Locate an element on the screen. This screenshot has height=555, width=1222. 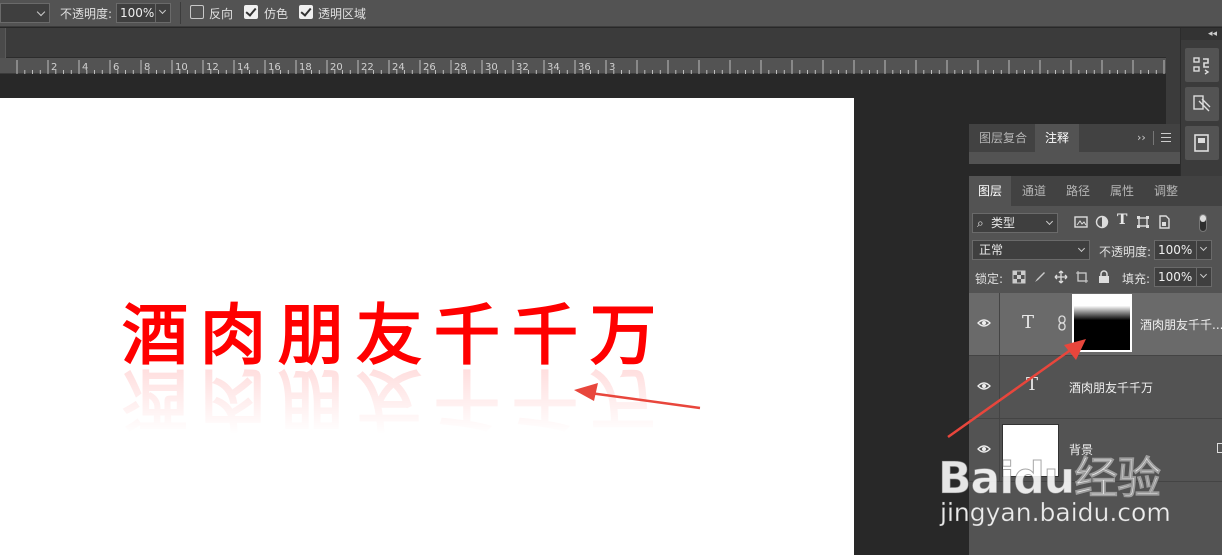
properties-icon is located at coordinates (1202, 103).